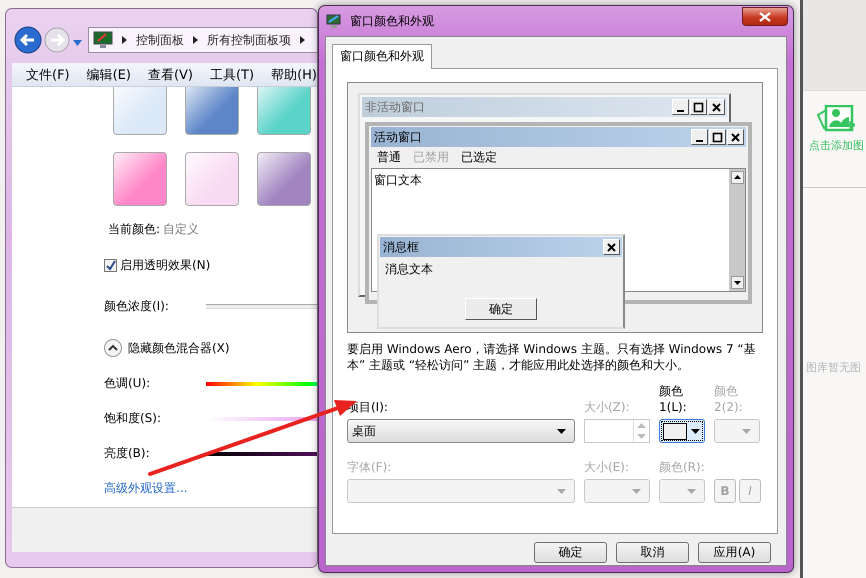 This screenshot has width=866, height=578. What do you see at coordinates (652, 552) in the screenshot?
I see `dialog-button: 取消` at bounding box center [652, 552].